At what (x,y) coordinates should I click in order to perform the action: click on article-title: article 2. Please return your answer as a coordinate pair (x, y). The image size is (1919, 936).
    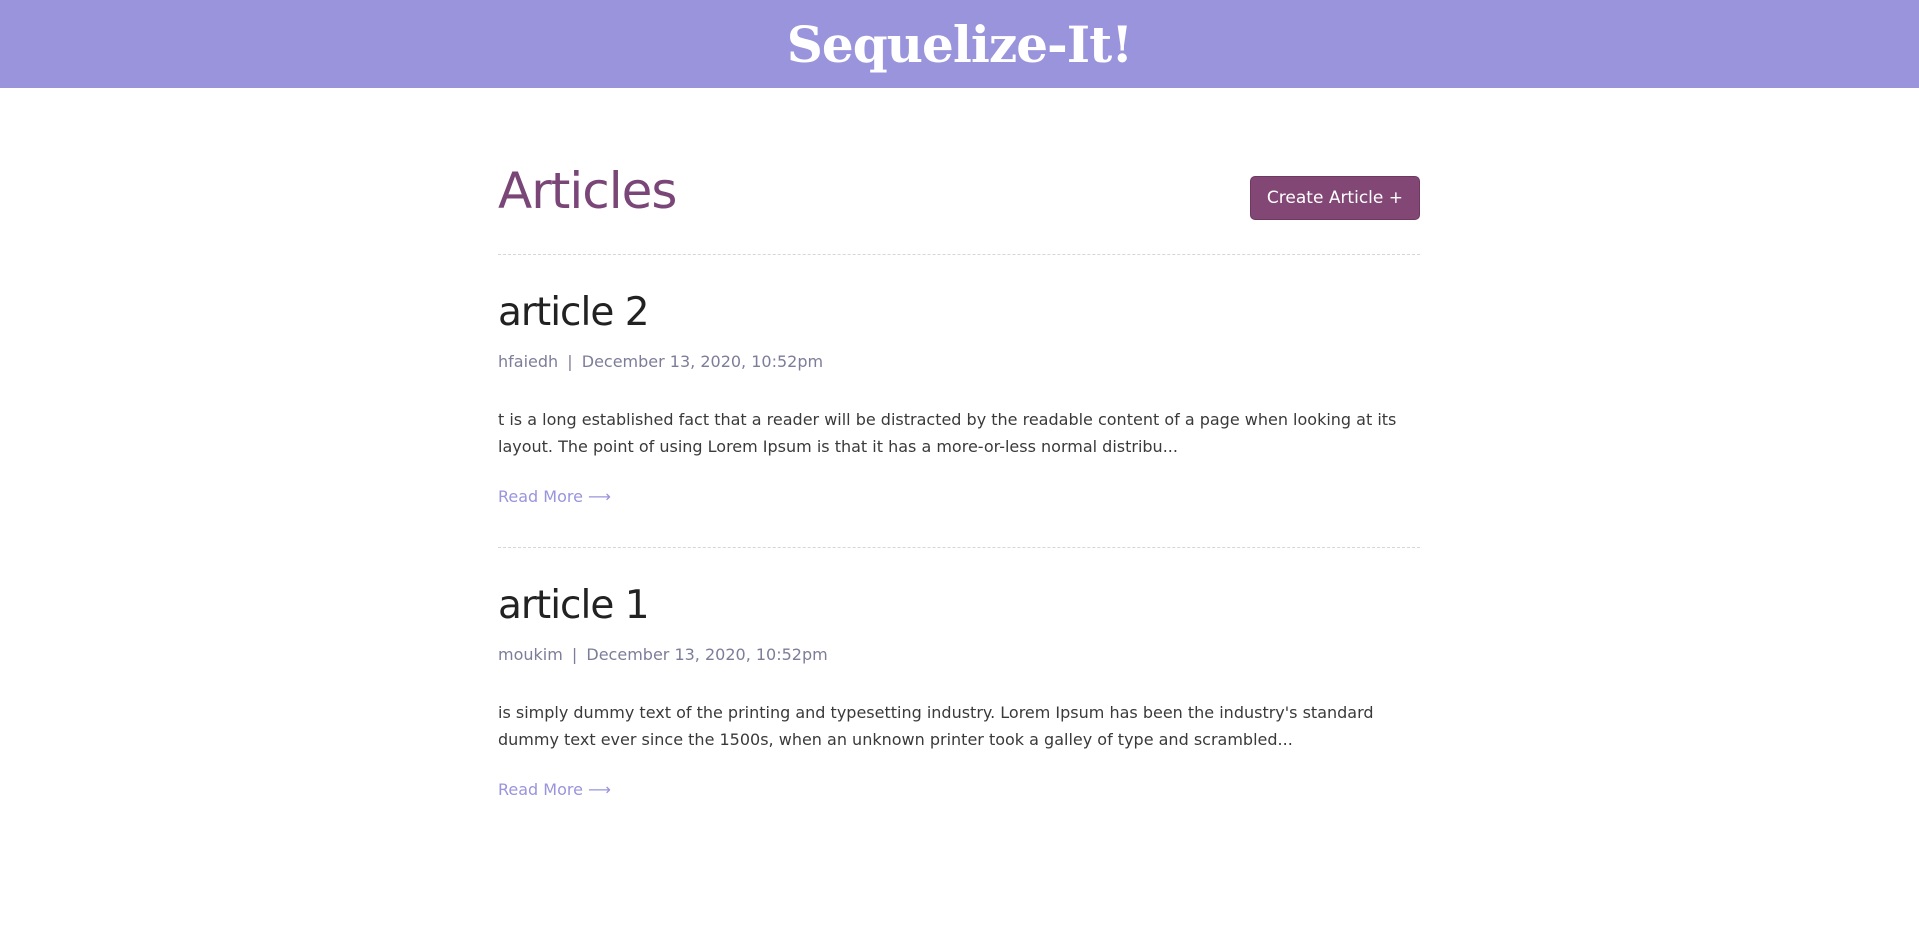
    Looking at the image, I should click on (574, 312).